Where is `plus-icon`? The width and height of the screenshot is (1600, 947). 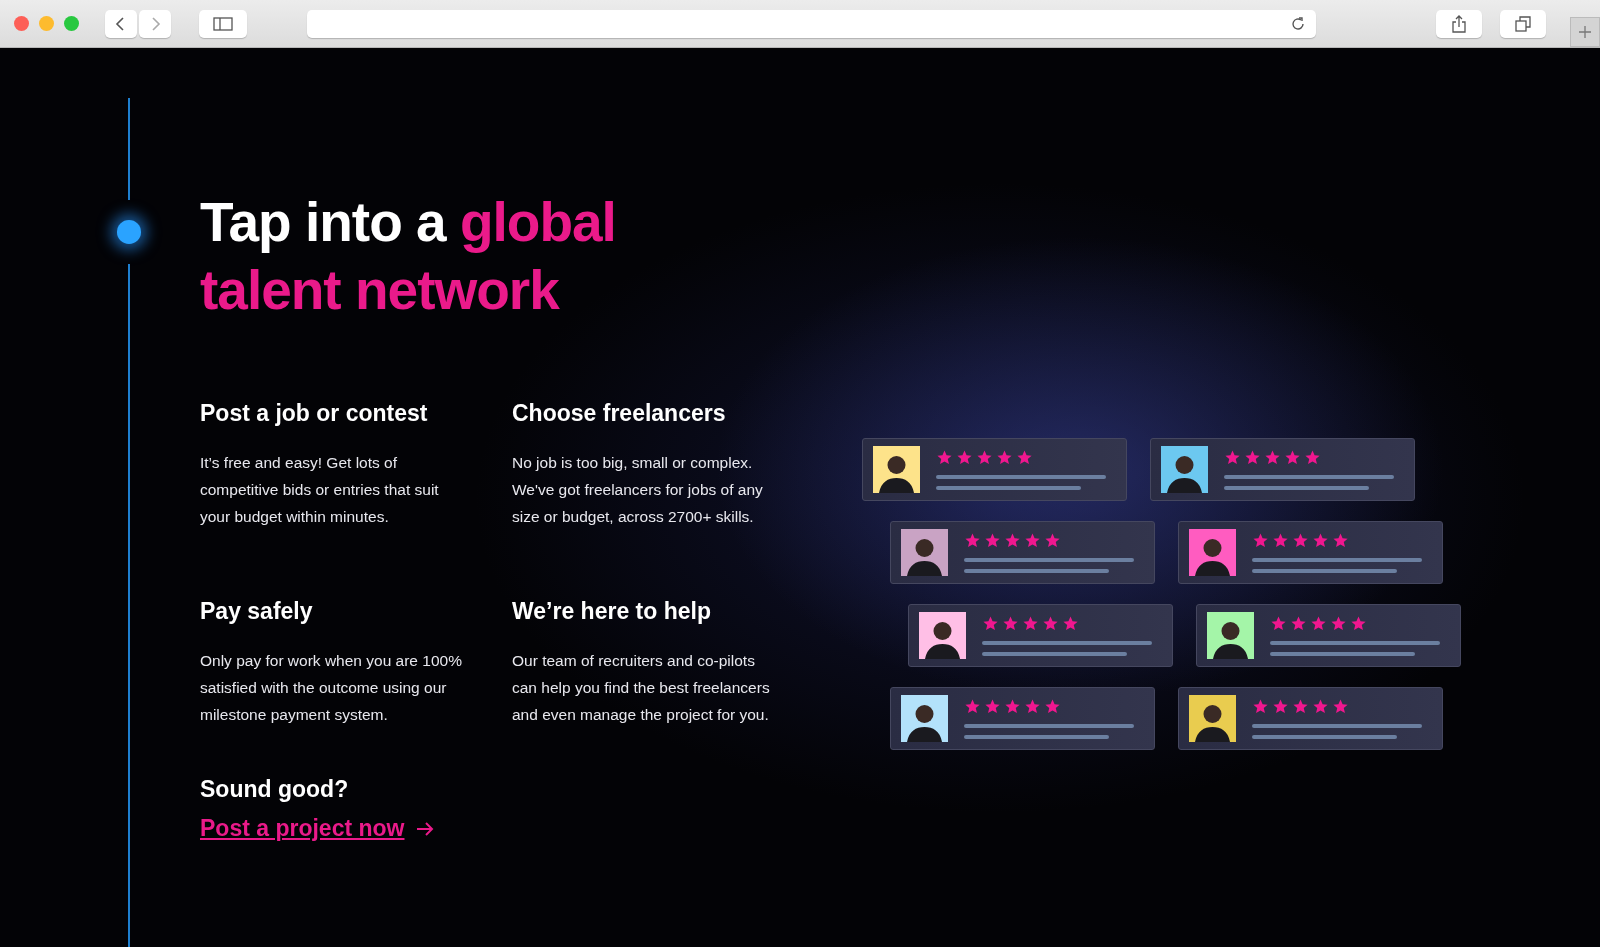 plus-icon is located at coordinates (1585, 32).